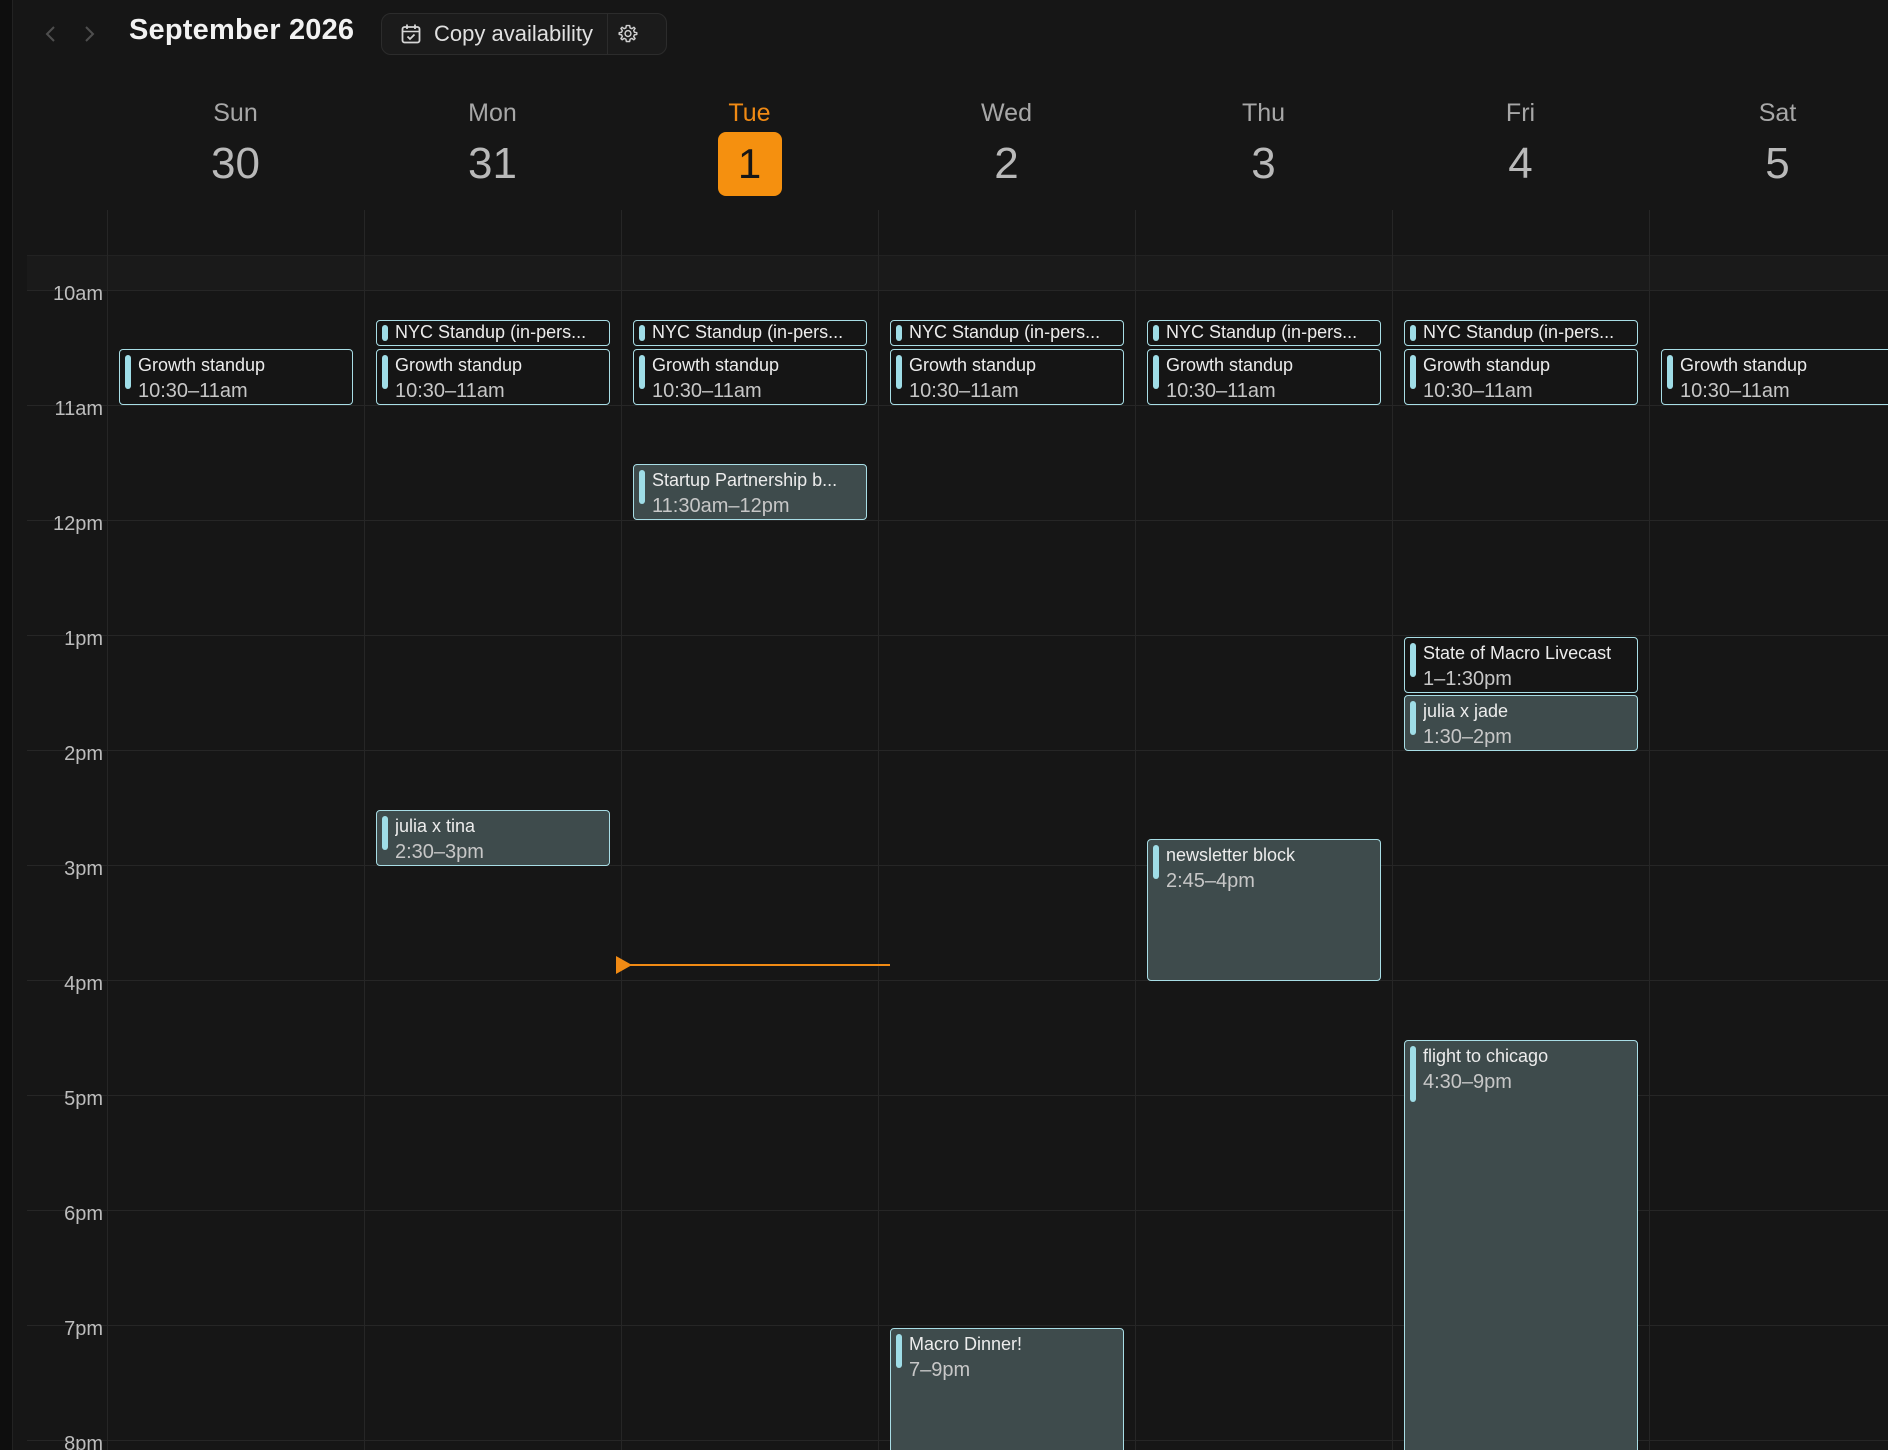  What do you see at coordinates (1210, 881) in the screenshot?
I see `event-time: 2:45–4pm` at bounding box center [1210, 881].